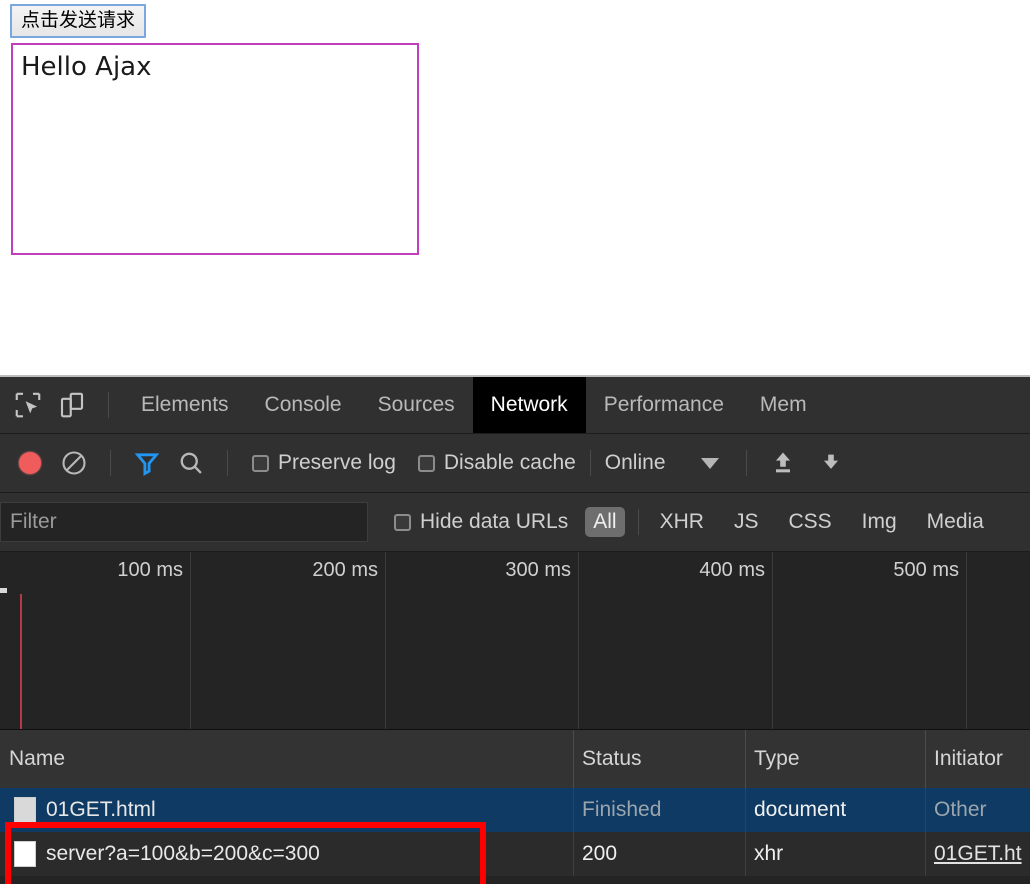 This screenshot has width=1030, height=884. I want to click on table-row: 01GET.html Finished document Other, so click(515, 810).